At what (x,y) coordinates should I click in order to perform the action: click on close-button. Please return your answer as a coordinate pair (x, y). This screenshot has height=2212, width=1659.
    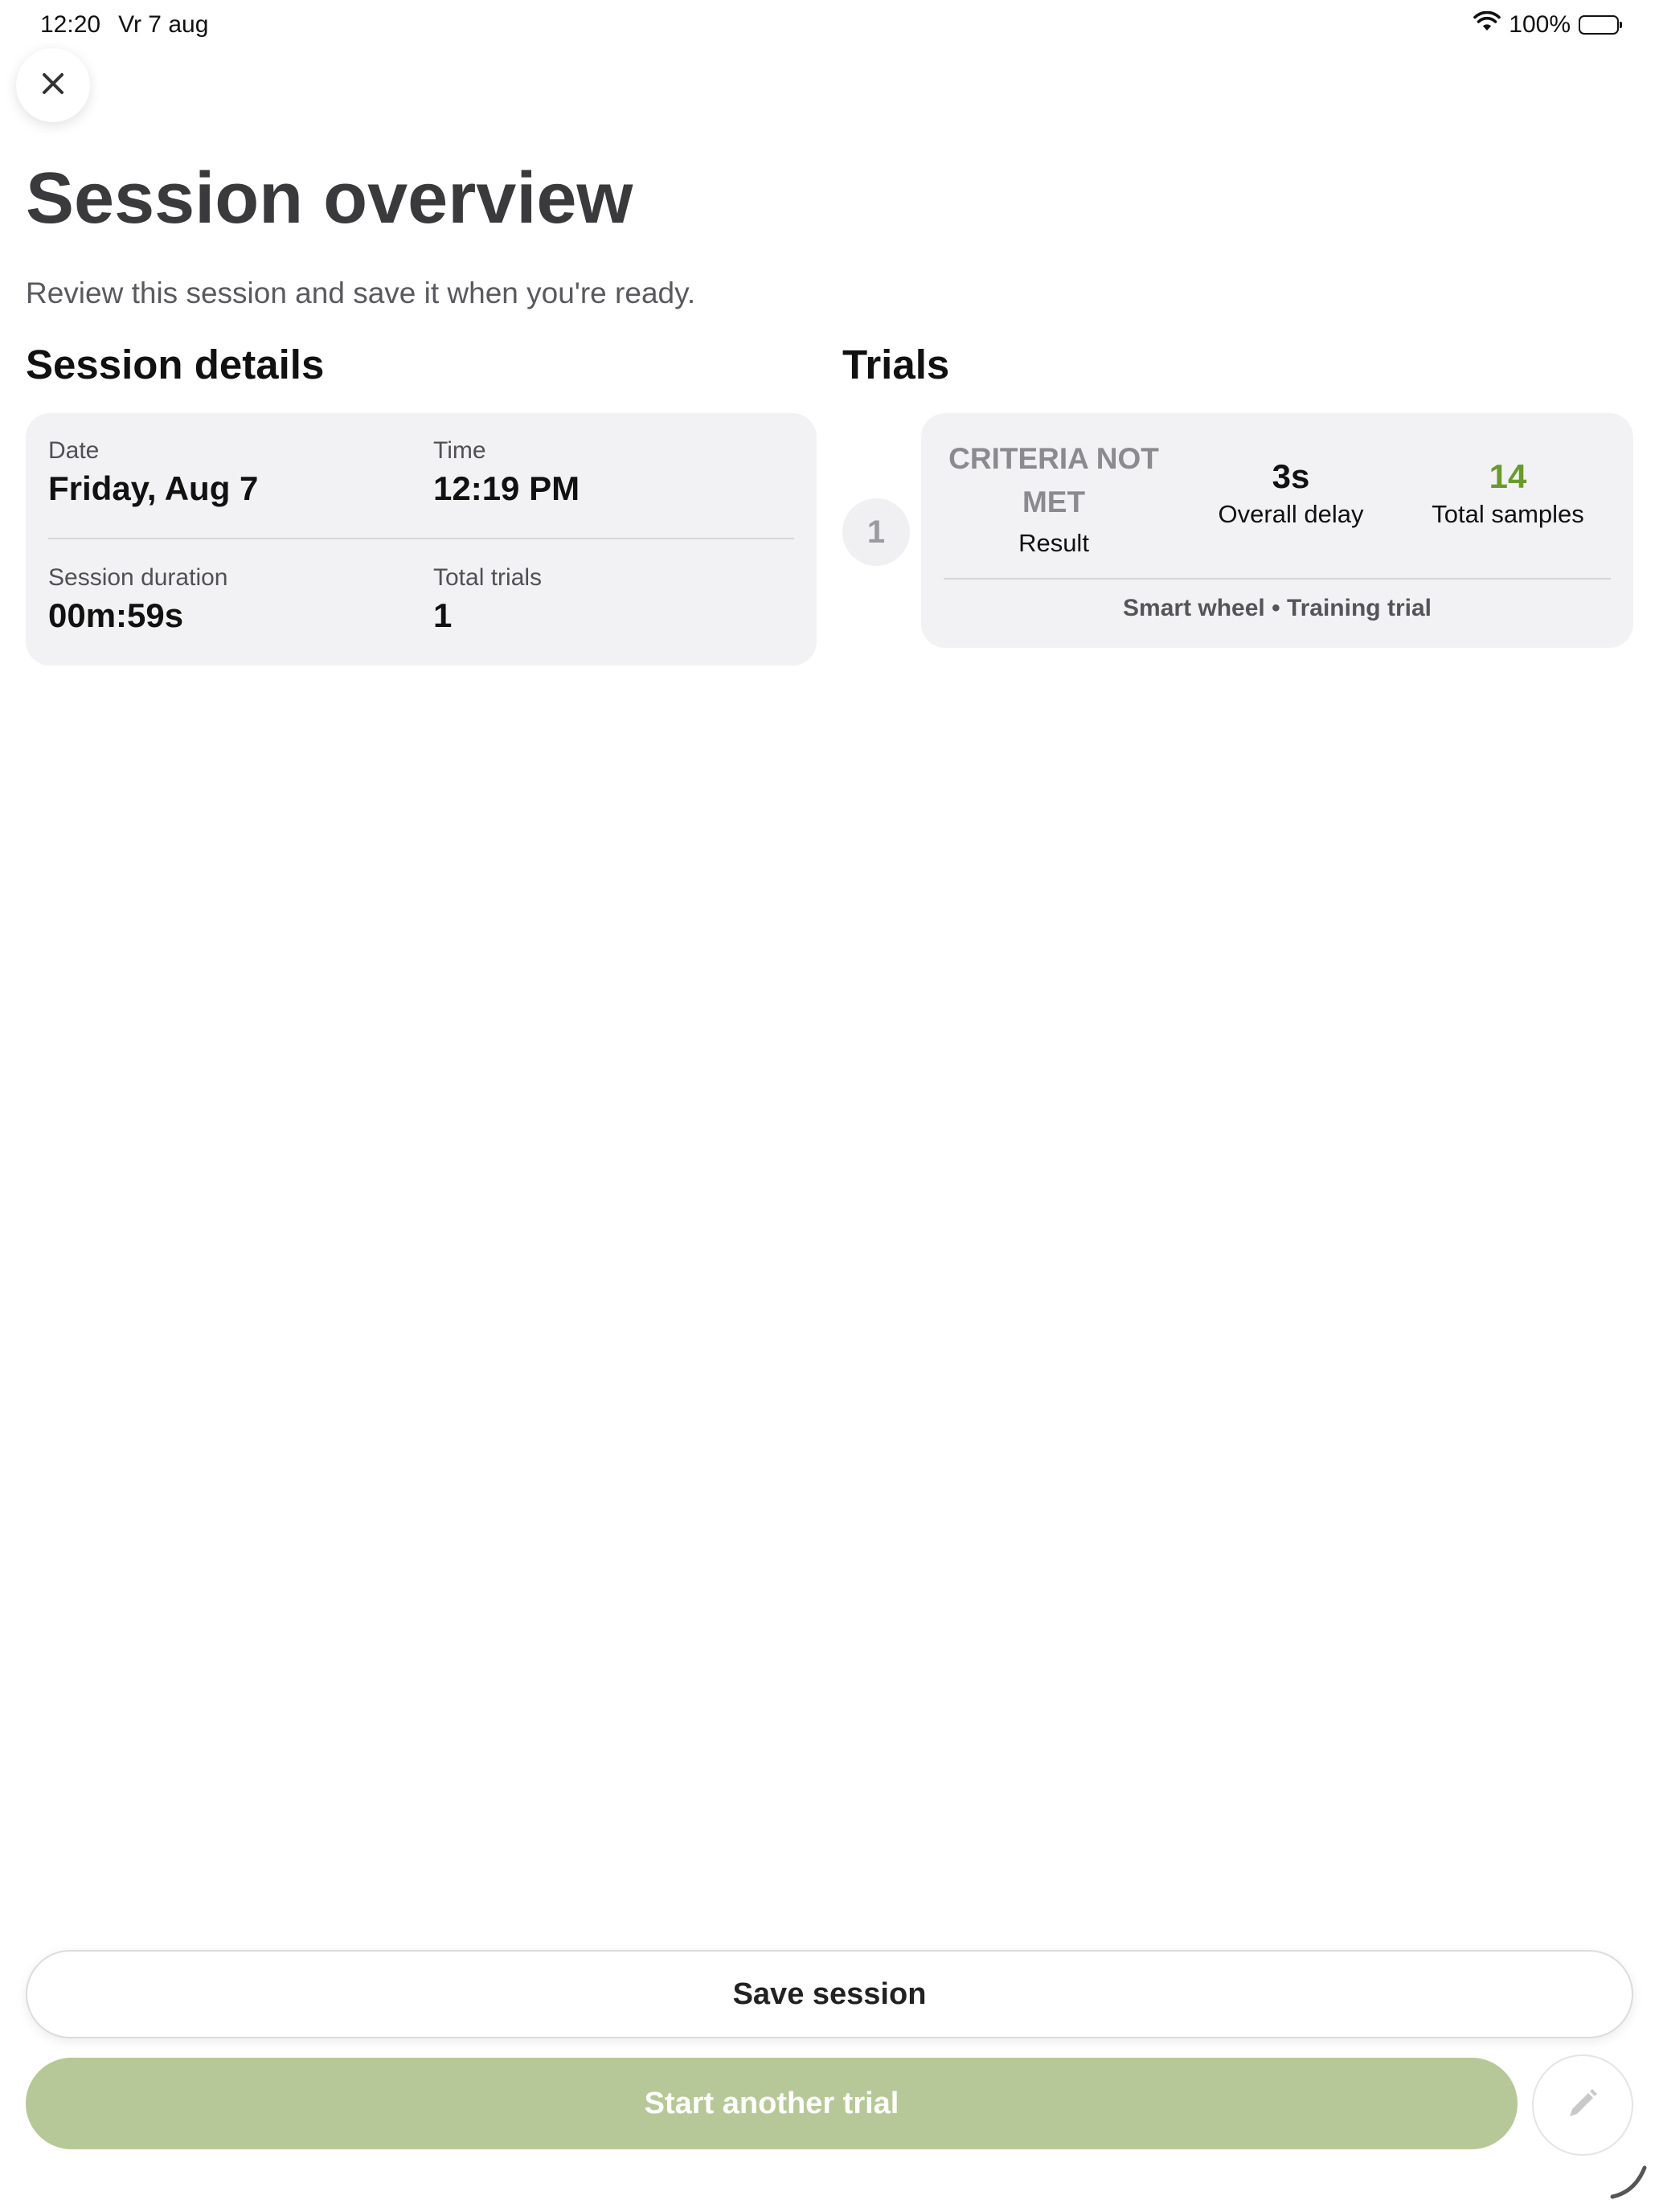
    Looking at the image, I should click on (53, 85).